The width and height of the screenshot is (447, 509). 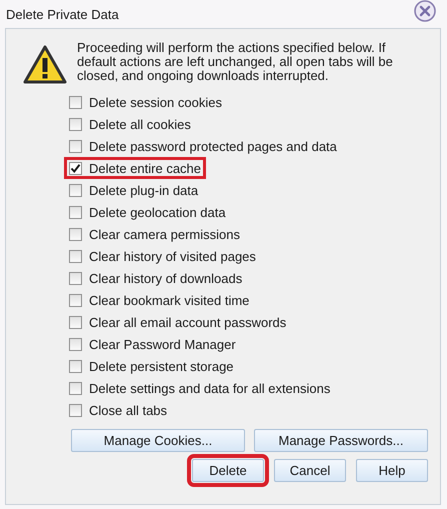 What do you see at coordinates (45, 65) in the screenshot?
I see `warning-icon` at bounding box center [45, 65].